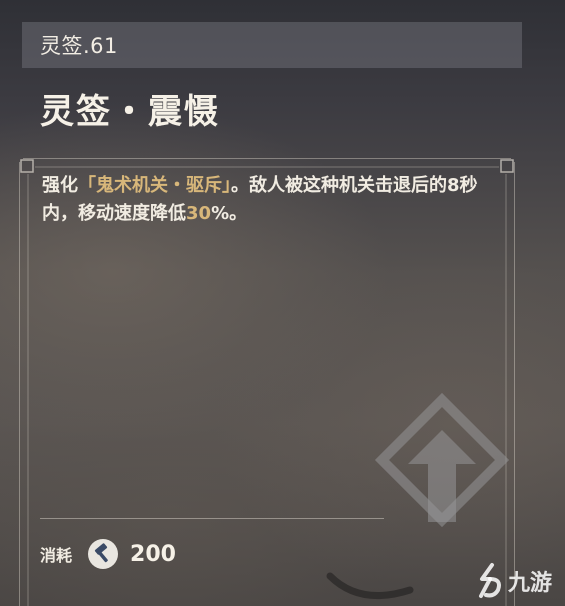 Image resolution: width=565 pixels, height=606 pixels. I want to click on watermark-text: 九游, so click(530, 583).